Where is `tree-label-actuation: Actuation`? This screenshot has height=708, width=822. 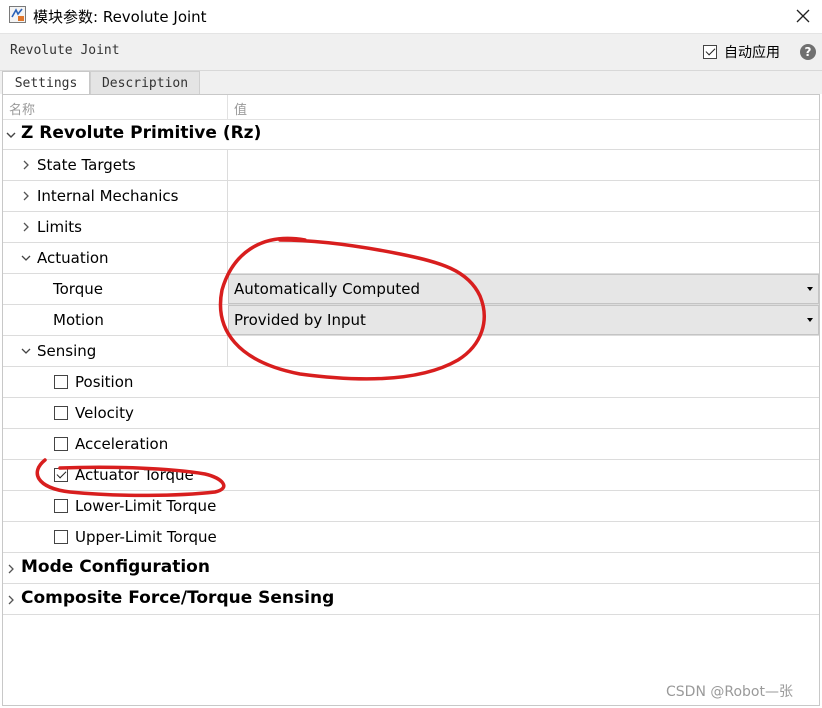 tree-label-actuation: Actuation is located at coordinates (73, 258).